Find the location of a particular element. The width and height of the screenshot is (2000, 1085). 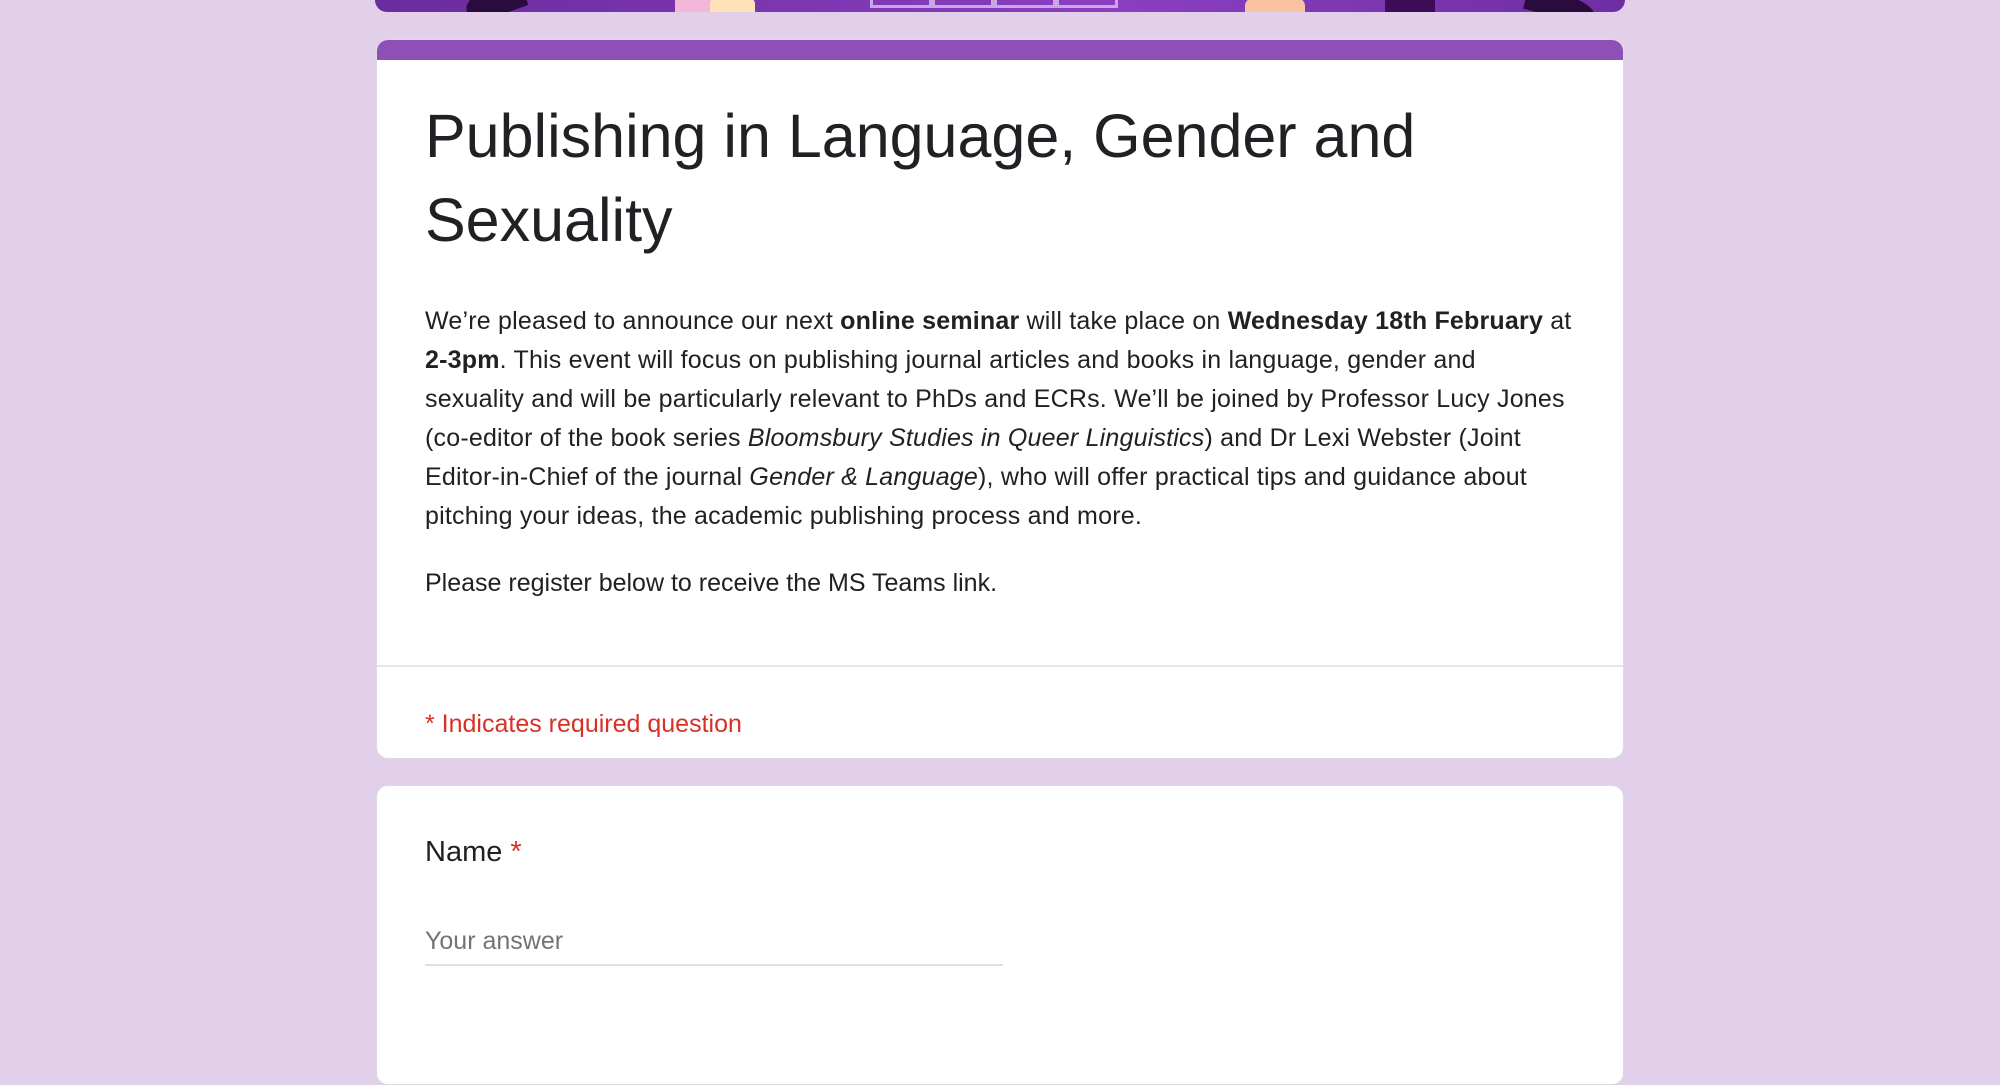

name-answer-input is located at coordinates (714, 946).